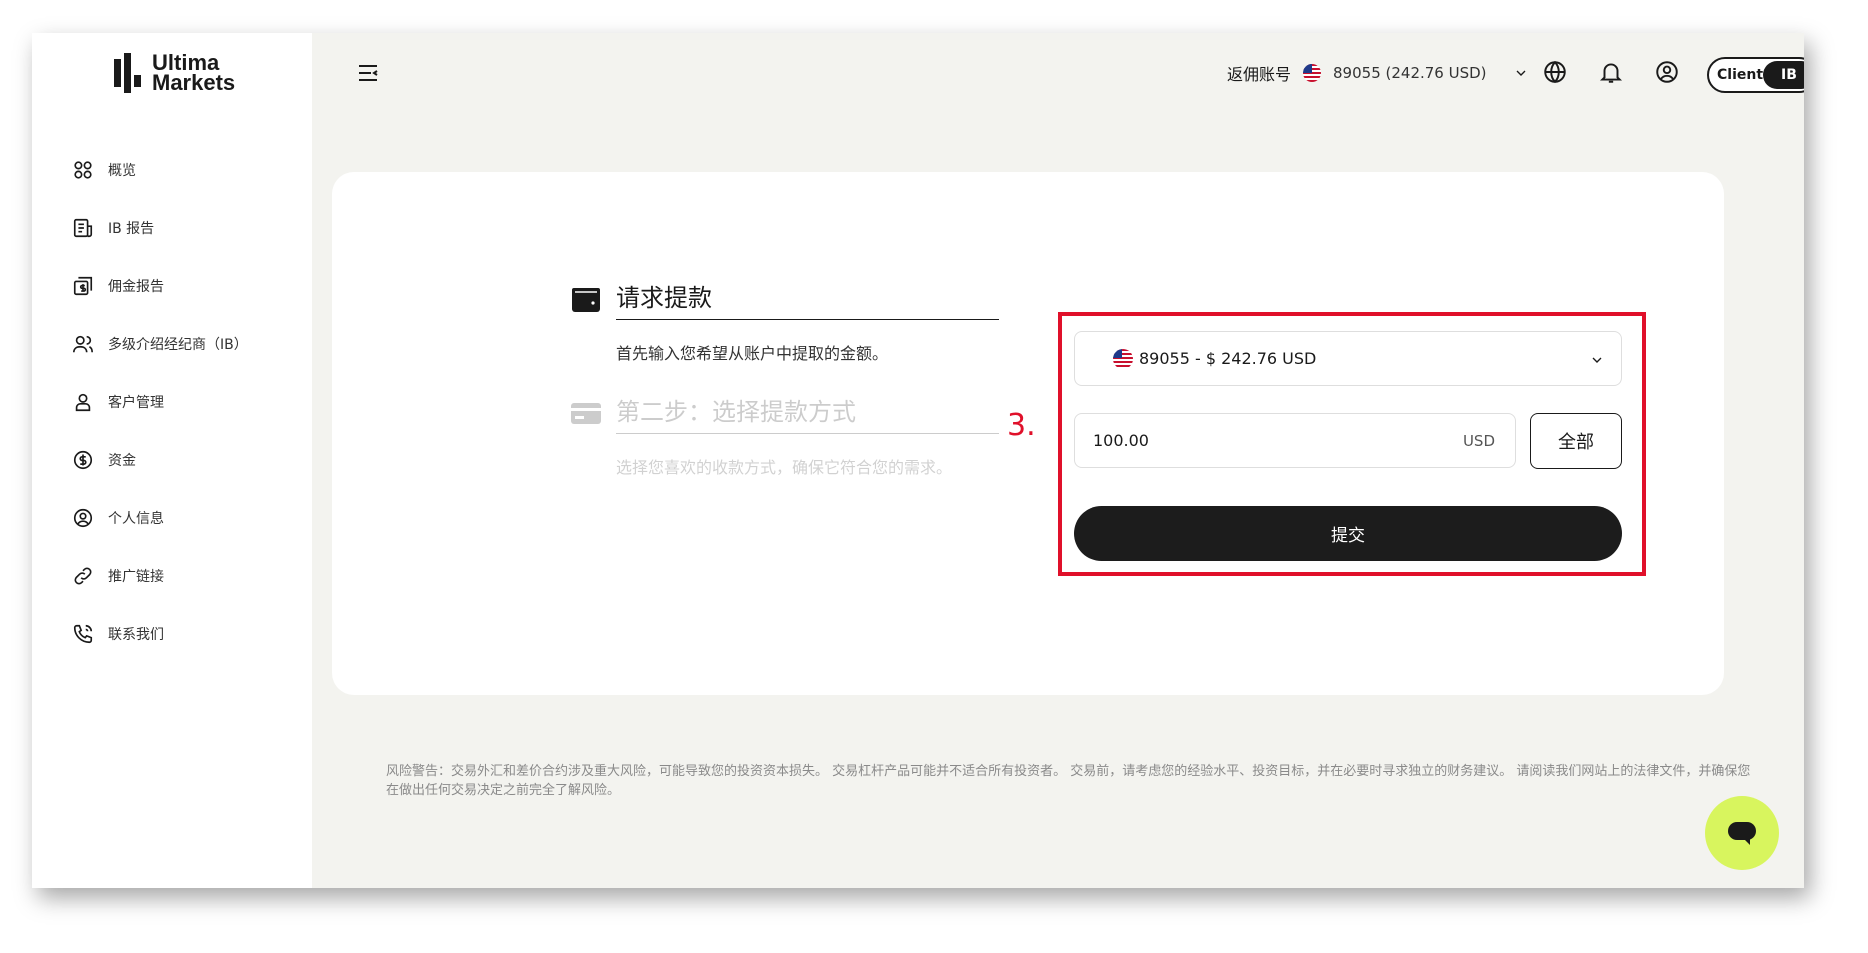 This screenshot has height=953, width=1868. I want to click on sidebar-item-profile: 个人信息, so click(160, 518).